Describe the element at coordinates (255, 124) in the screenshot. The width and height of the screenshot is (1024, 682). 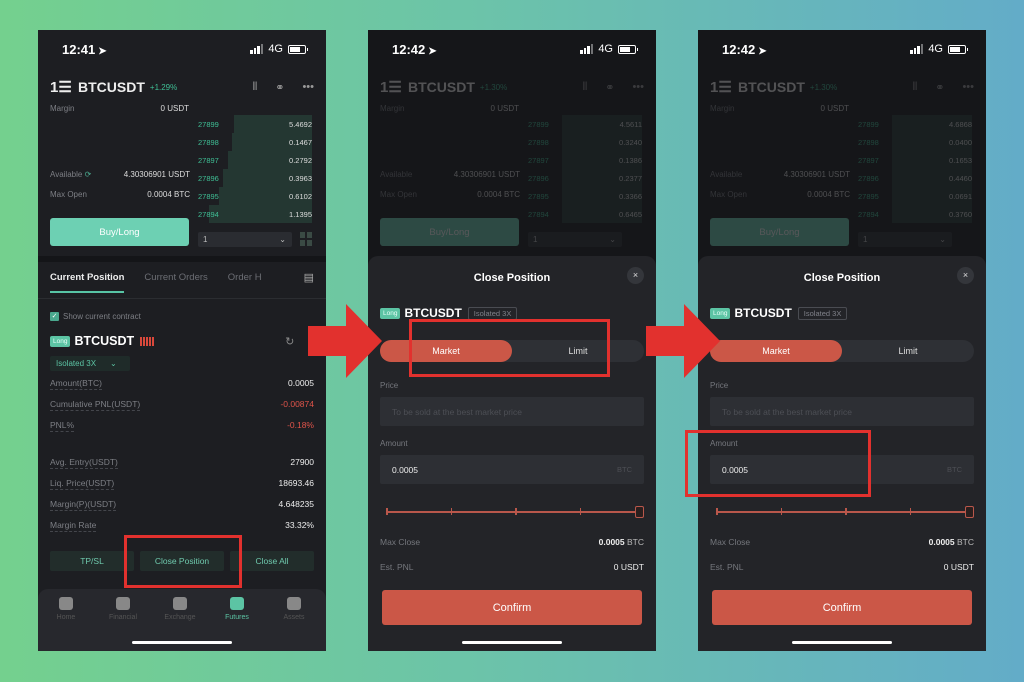
I see `orderbook-row: 27899 5.4692` at that location.